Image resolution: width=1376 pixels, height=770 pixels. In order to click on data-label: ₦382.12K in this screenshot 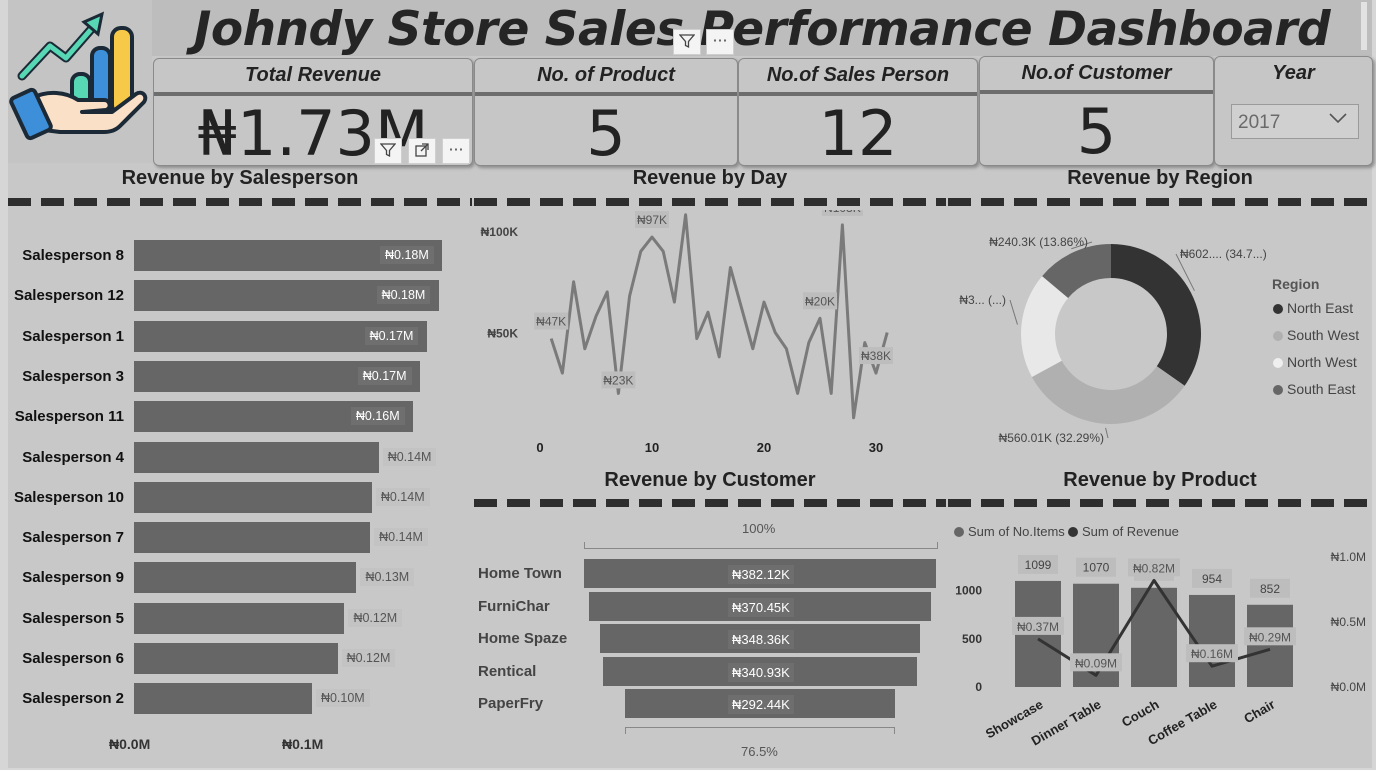, I will do `click(761, 574)`.